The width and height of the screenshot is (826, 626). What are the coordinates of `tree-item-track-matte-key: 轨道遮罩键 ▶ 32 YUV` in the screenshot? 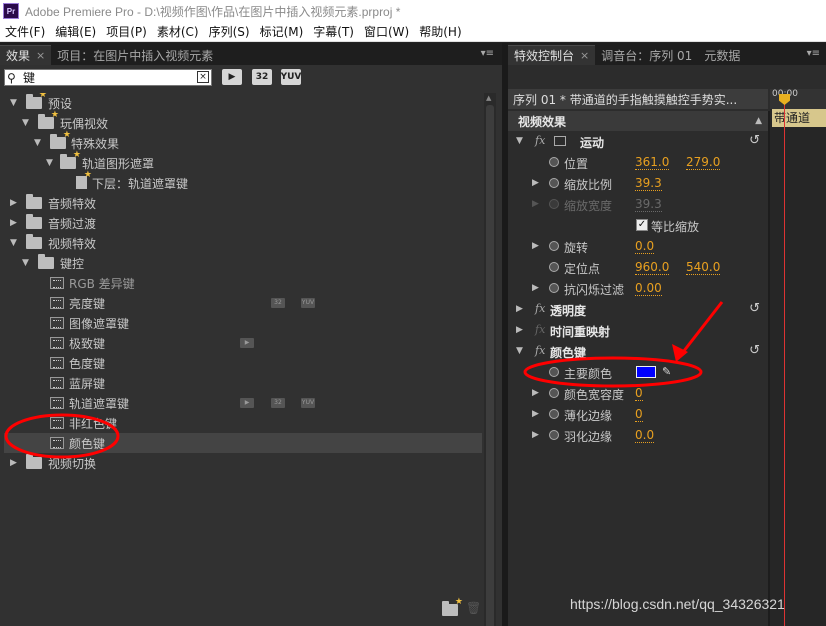 It's located at (243, 403).